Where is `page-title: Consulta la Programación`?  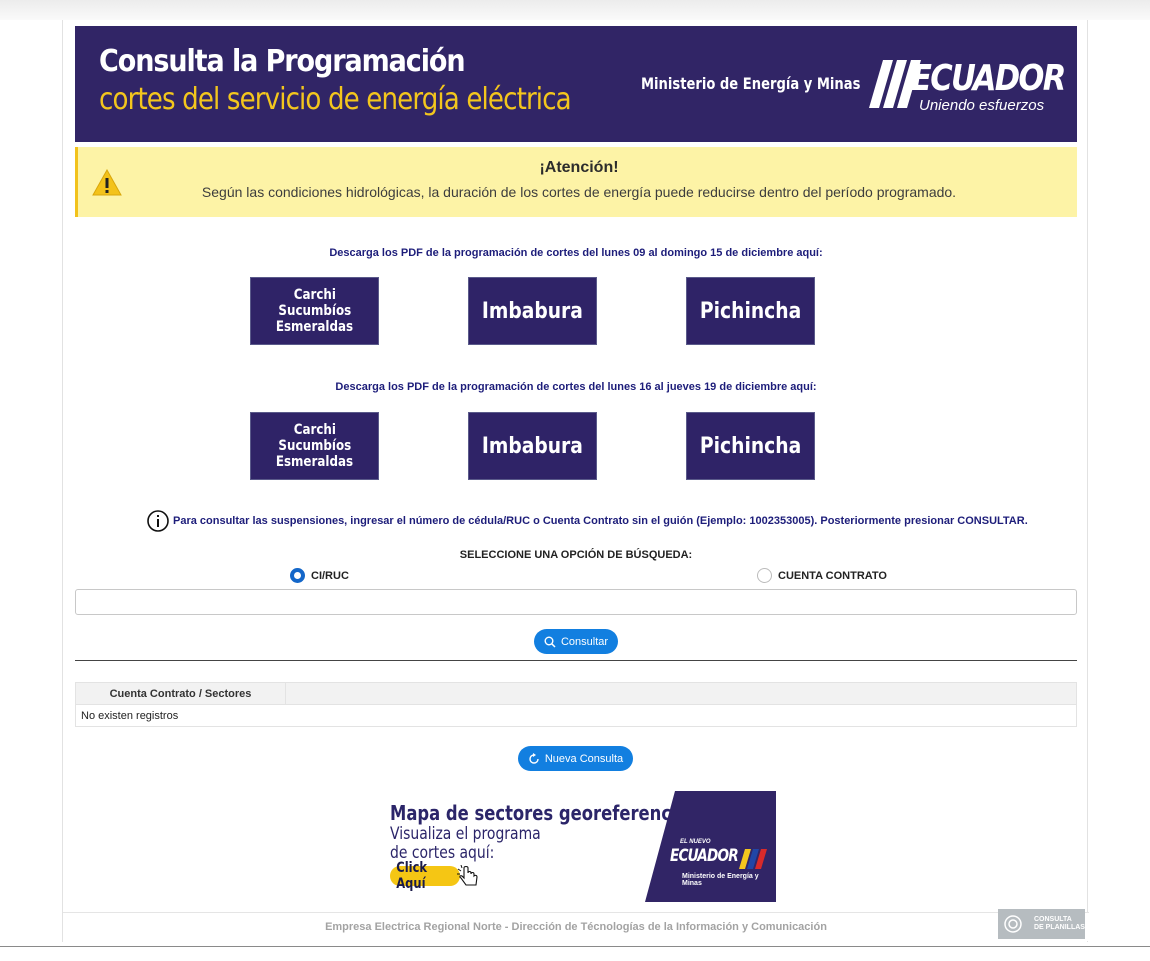 page-title: Consulta la Programación is located at coordinates (282, 61).